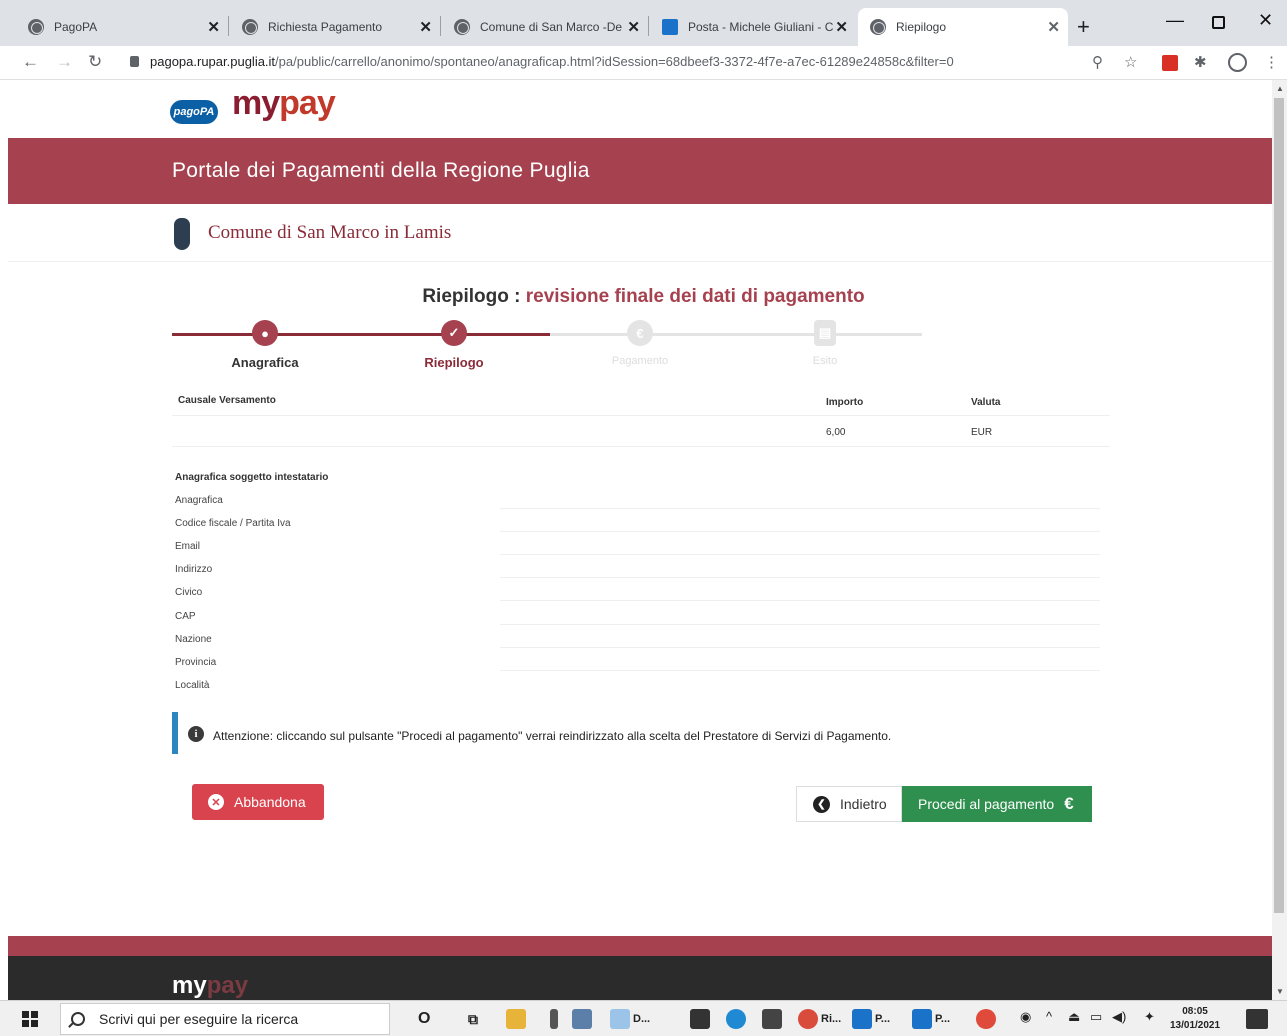 This screenshot has width=1287, height=1036. Describe the element at coordinates (1280, 88) in the screenshot. I see `scroll-up-icon: ▲` at that location.